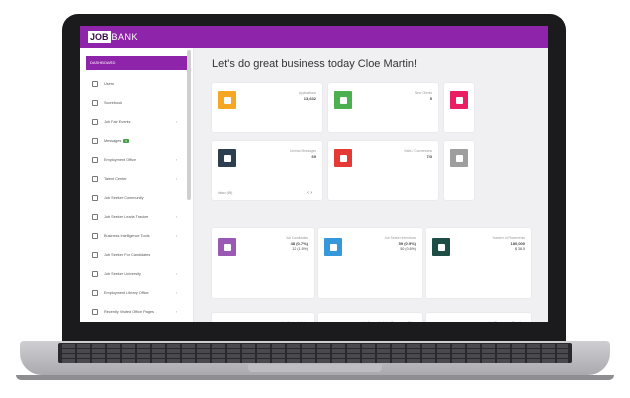  What do you see at coordinates (407, 243) in the screenshot?
I see `card-value: 59 (0.9%)` at bounding box center [407, 243].